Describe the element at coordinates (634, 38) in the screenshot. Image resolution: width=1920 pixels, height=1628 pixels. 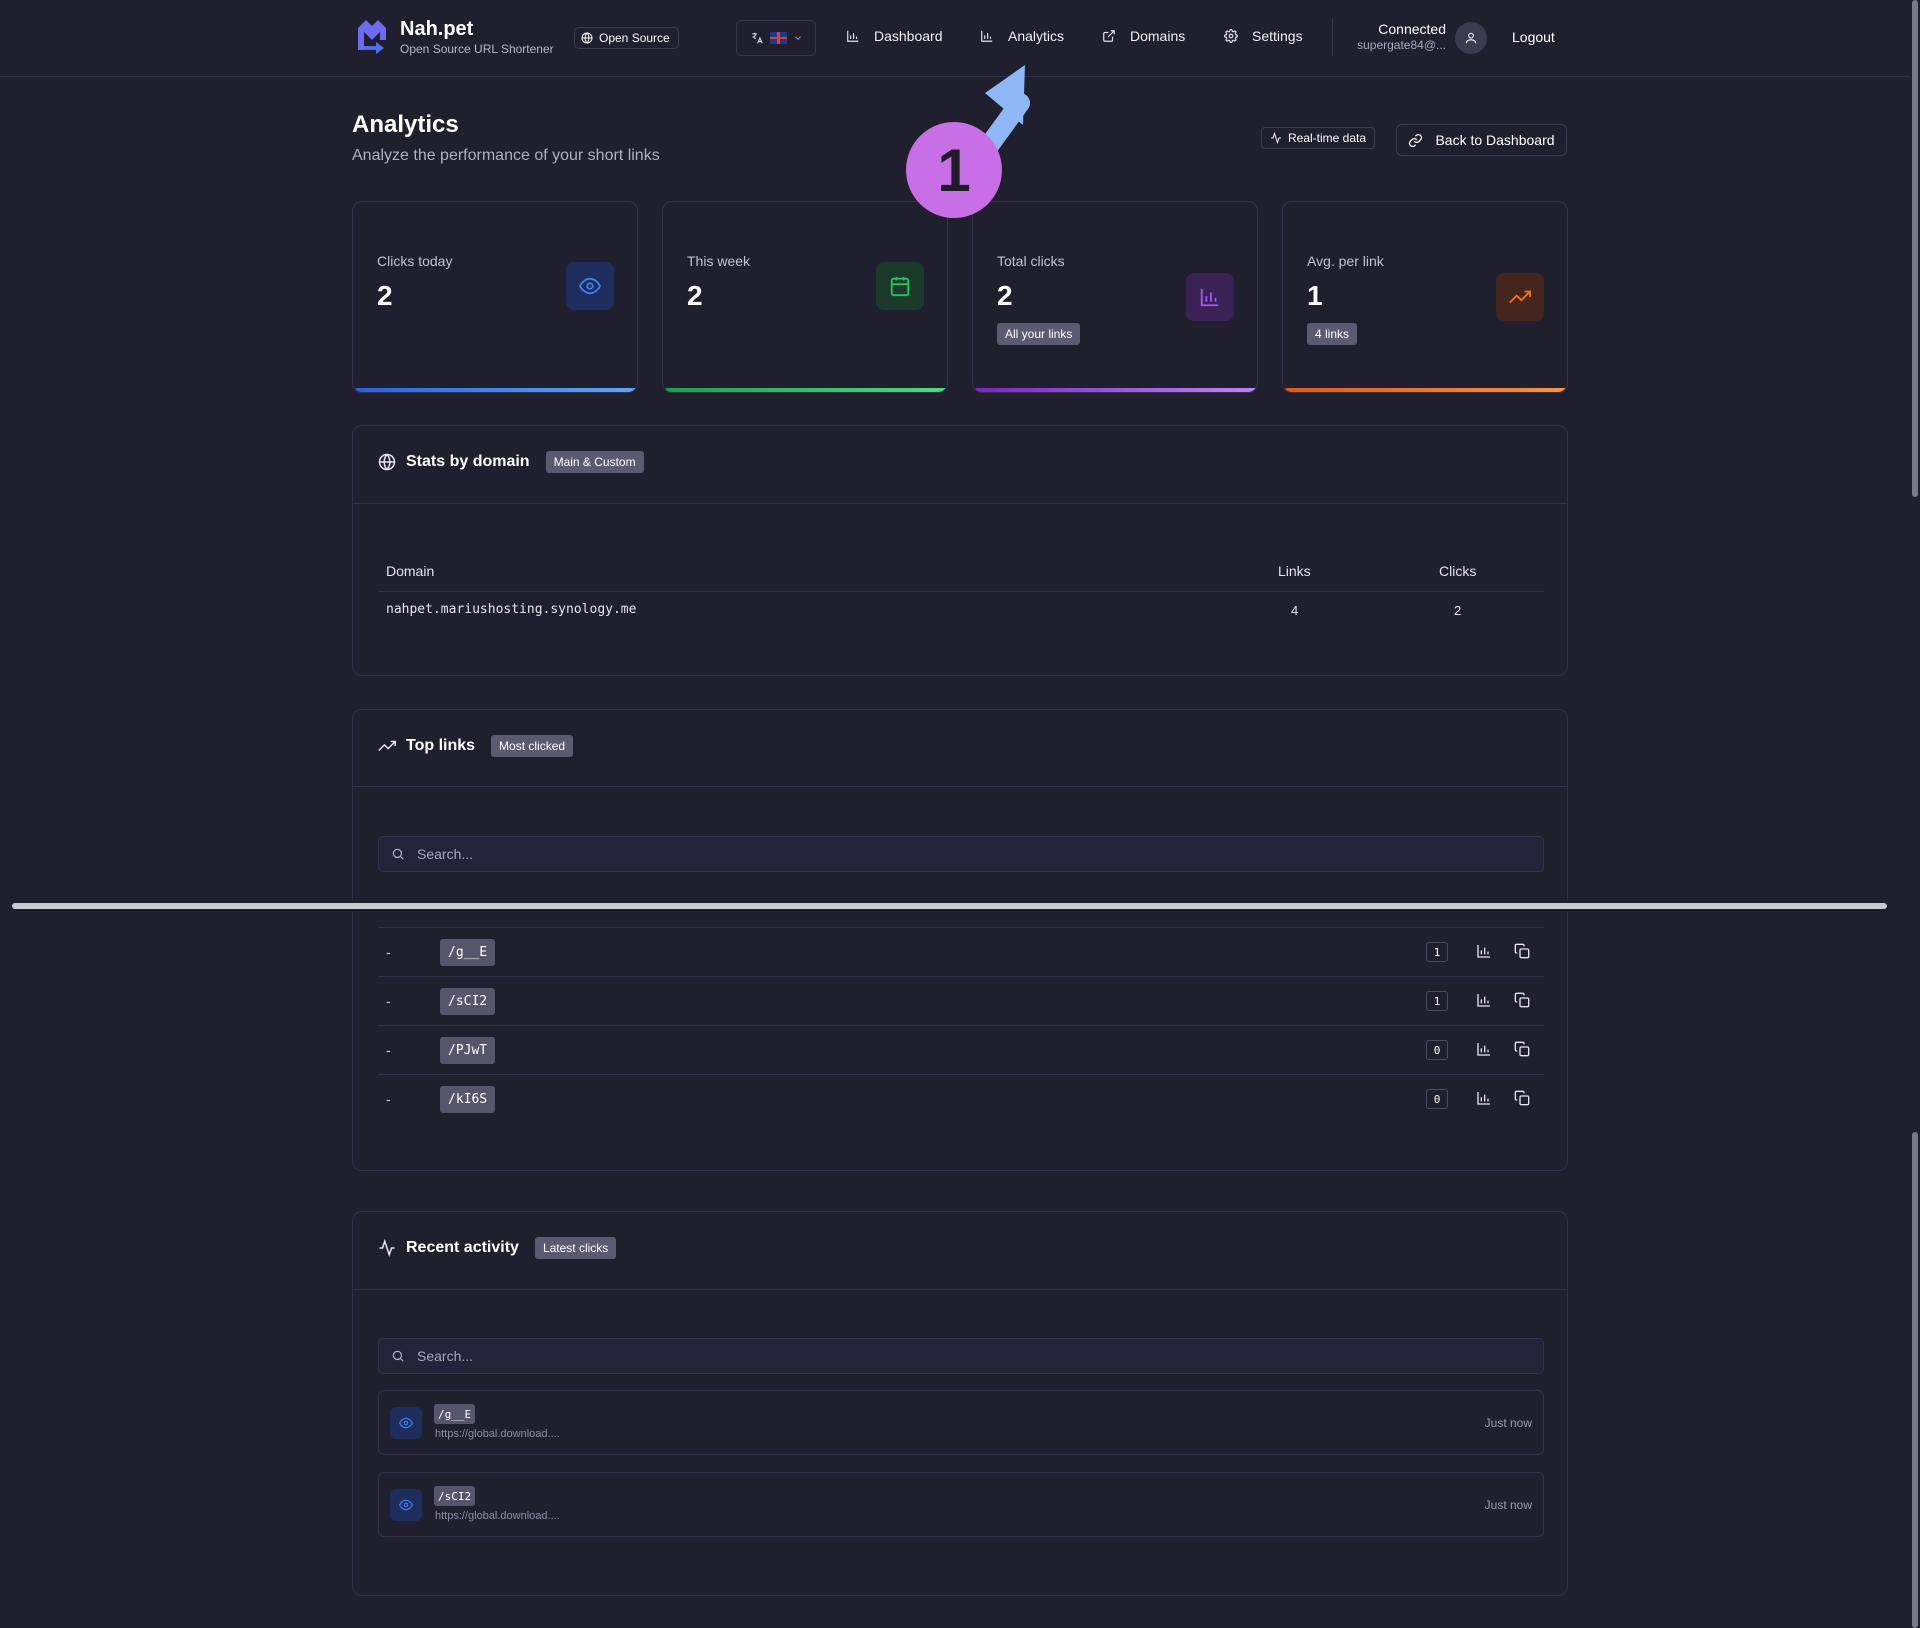
I see `open-source-label: Open Source` at that location.